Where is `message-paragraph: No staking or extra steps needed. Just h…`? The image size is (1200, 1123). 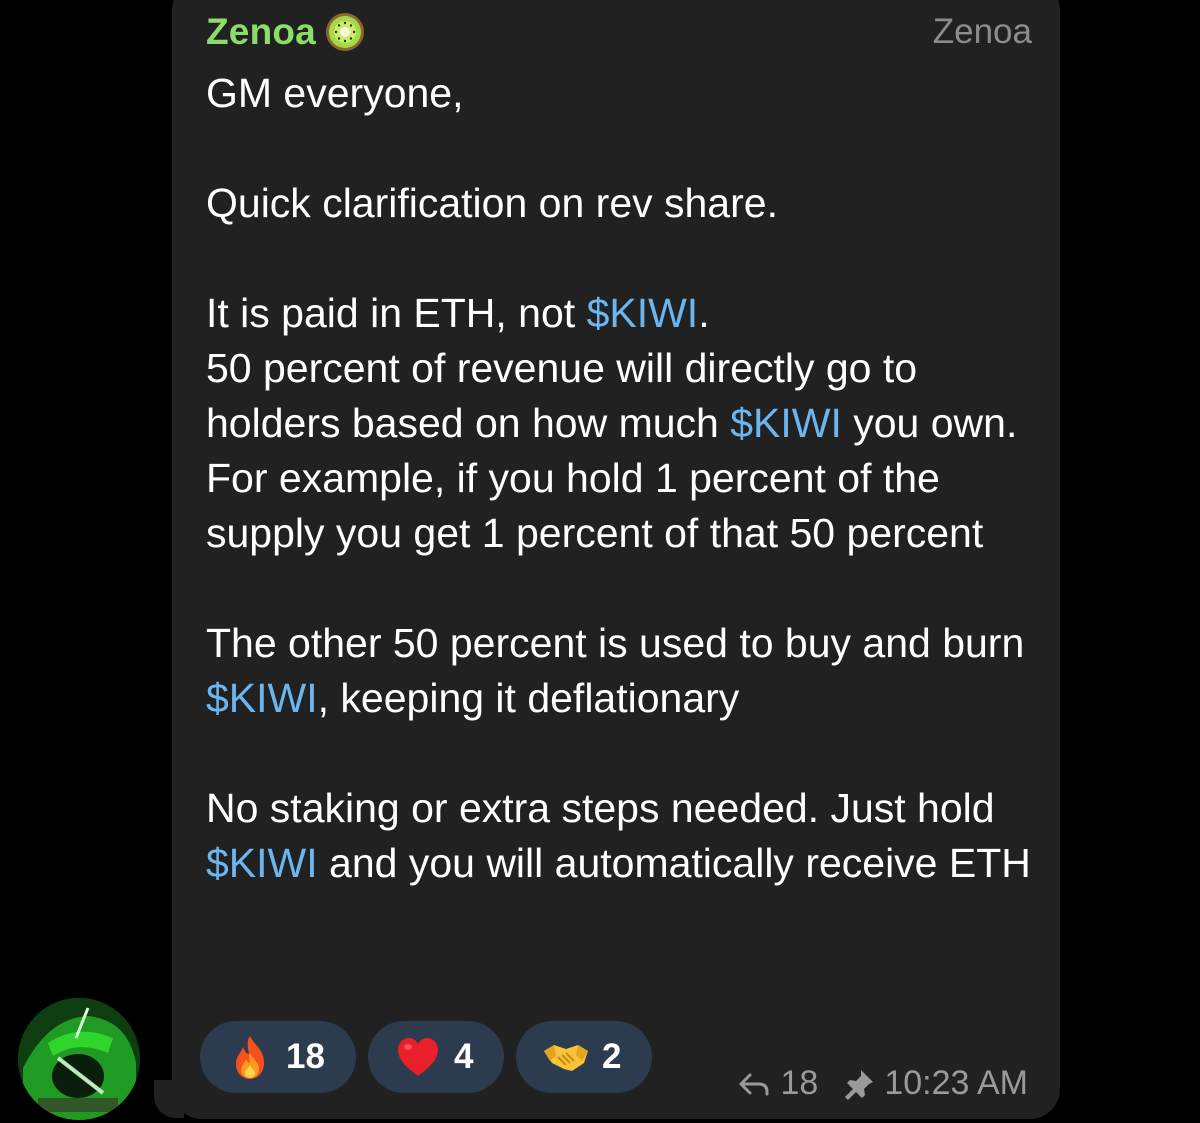
message-paragraph: No staking or extra steps needed. Just h… is located at coordinates (621, 836).